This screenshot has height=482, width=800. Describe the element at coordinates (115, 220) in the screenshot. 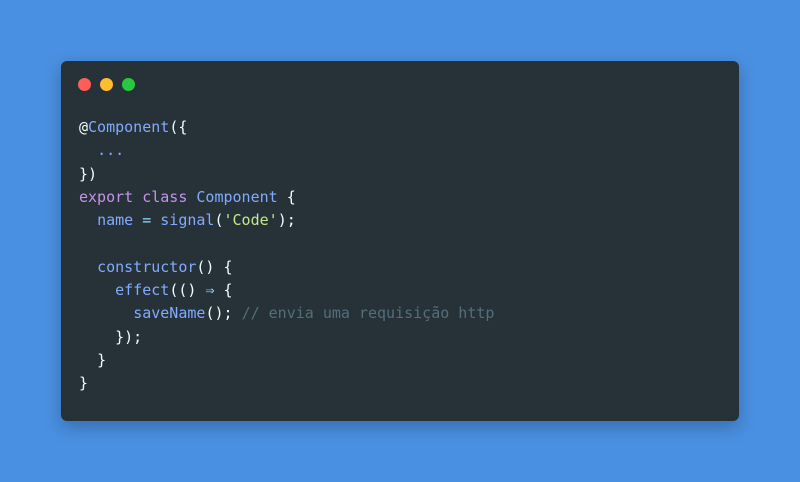

I see `code-token-property: name` at that location.